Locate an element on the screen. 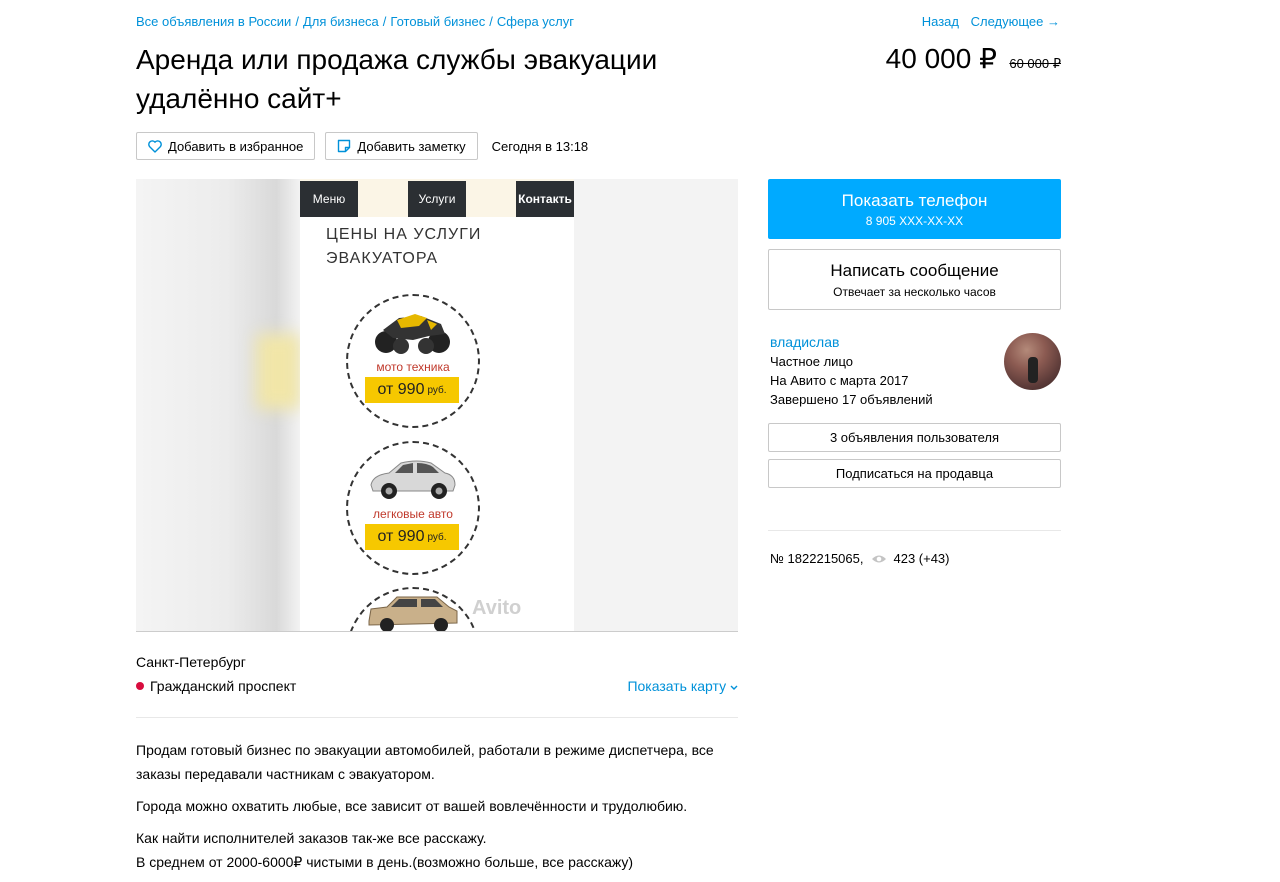 The image size is (1280, 882). show-phone-label: Показать телефон is located at coordinates (914, 200).